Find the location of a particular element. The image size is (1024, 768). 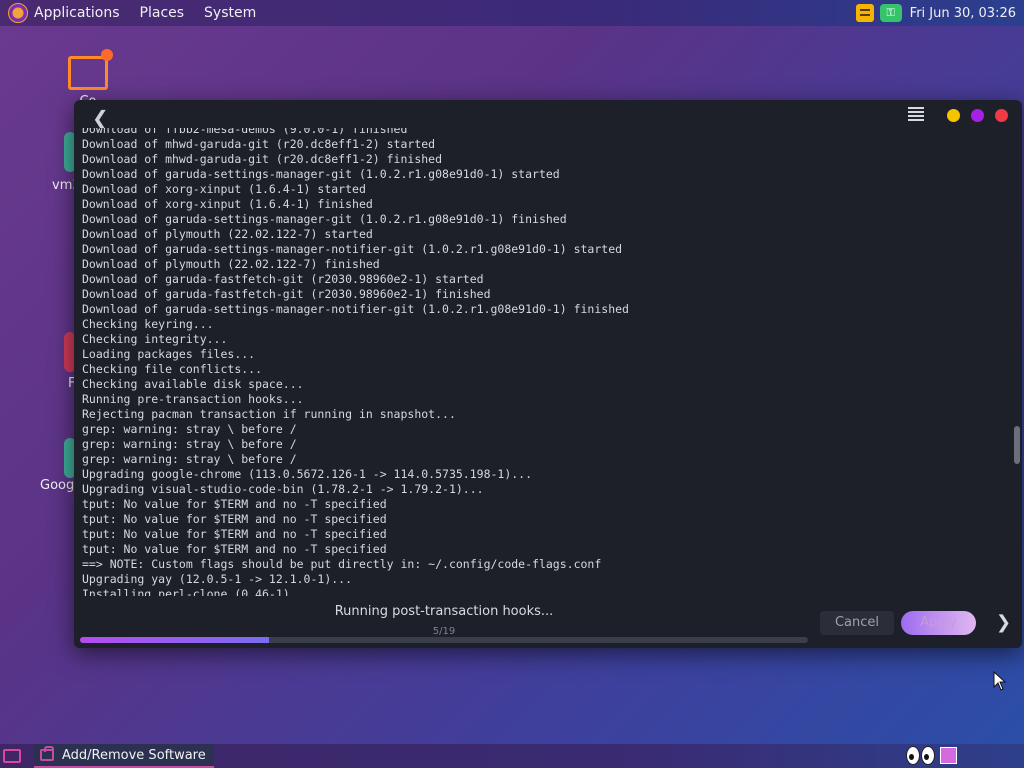

system-tray: ⚿ Fri Jun 30, 03:26 is located at coordinates (939, 13).